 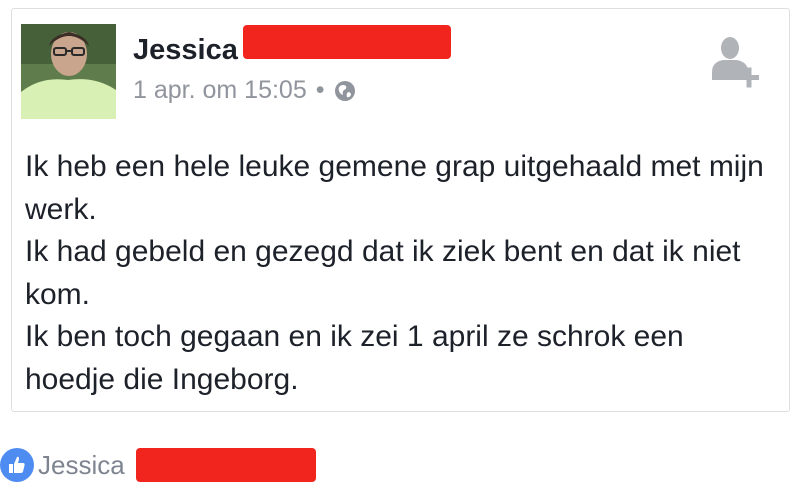 I want to click on add-friend-button, so click(x=735, y=64).